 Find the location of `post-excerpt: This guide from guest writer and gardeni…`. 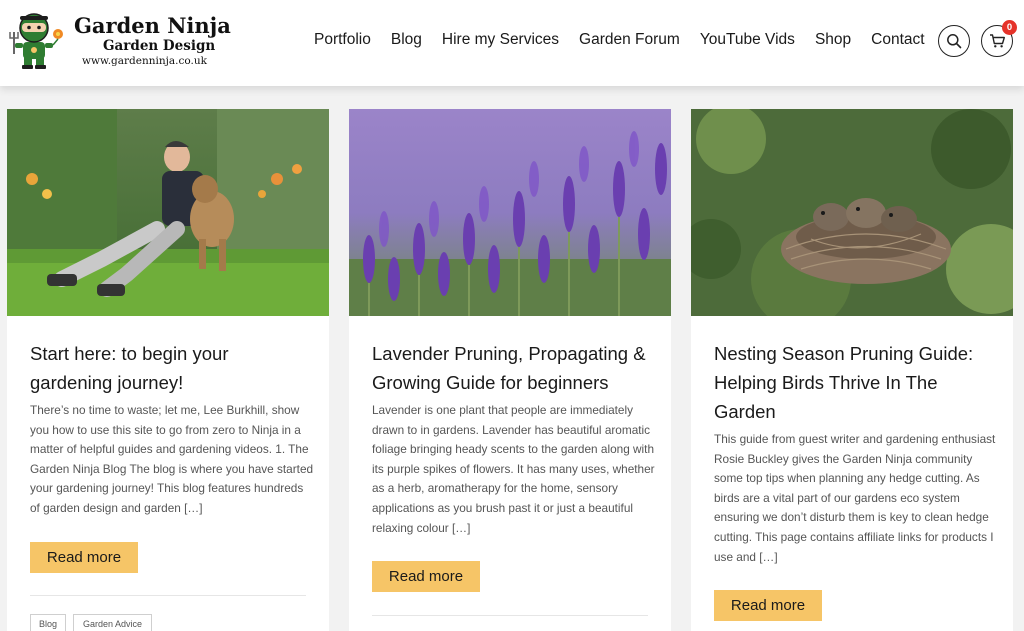

post-excerpt: This guide from guest writer and gardeni… is located at coordinates (855, 498).